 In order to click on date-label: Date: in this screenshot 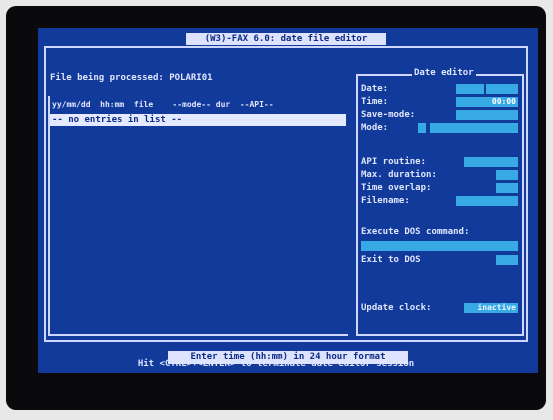, I will do `click(375, 89)`.